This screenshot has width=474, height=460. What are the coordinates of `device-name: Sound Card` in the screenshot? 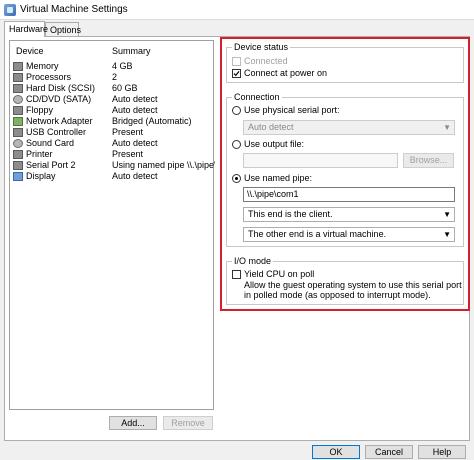 It's located at (50, 143).